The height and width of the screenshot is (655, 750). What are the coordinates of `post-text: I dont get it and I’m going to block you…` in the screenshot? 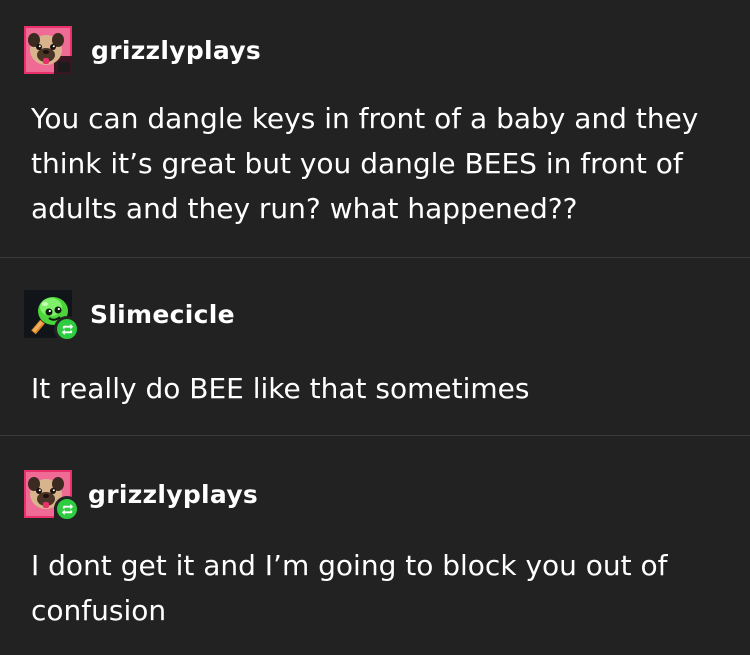 It's located at (349, 588).